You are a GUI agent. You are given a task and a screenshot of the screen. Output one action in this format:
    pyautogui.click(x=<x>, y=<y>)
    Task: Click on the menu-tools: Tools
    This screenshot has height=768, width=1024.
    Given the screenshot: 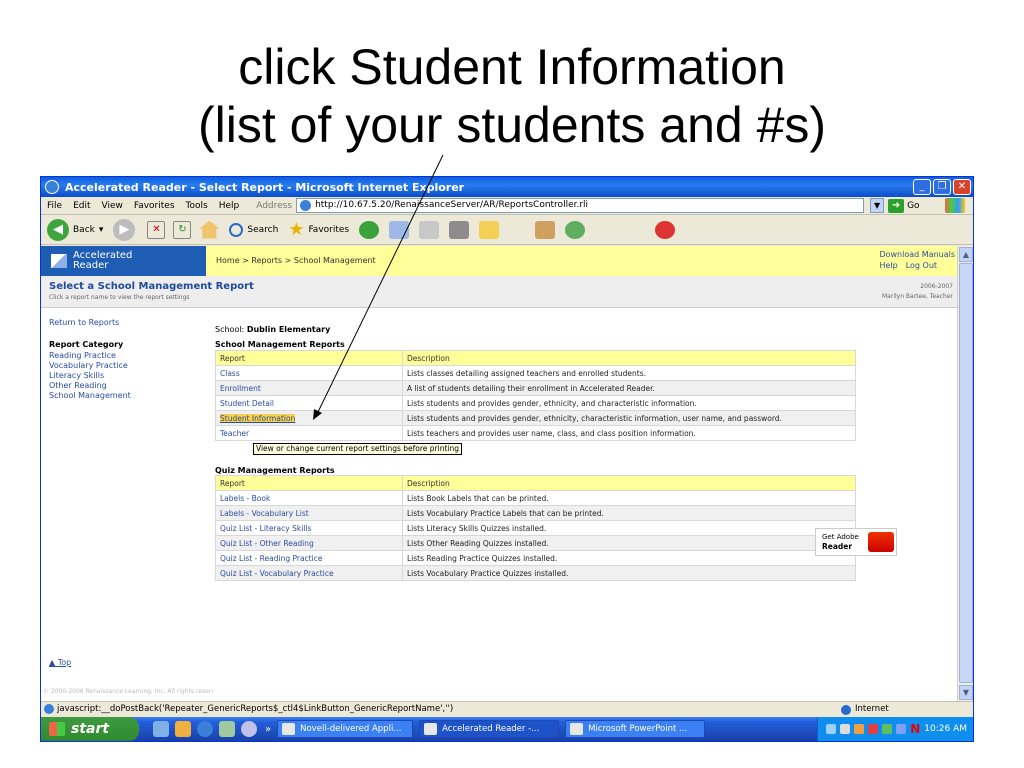 What is the action you would take?
    pyautogui.click(x=197, y=206)
    